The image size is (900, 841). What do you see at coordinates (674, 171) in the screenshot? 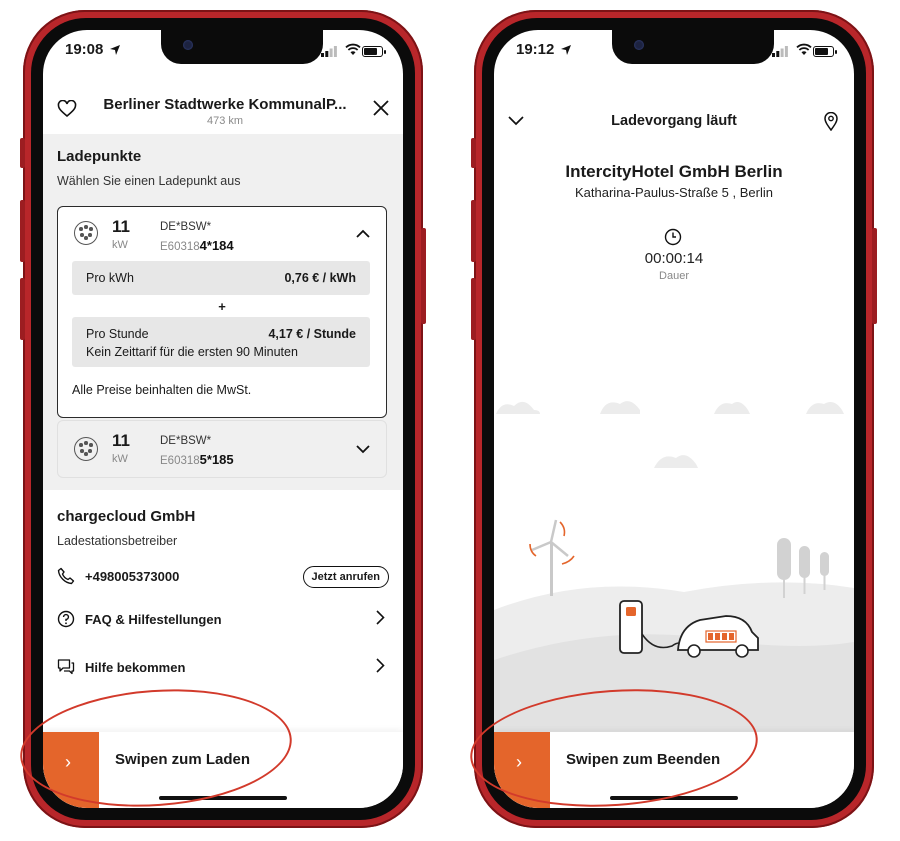
I see `site-name: IntercityHotel GmbH Berlin` at bounding box center [674, 171].